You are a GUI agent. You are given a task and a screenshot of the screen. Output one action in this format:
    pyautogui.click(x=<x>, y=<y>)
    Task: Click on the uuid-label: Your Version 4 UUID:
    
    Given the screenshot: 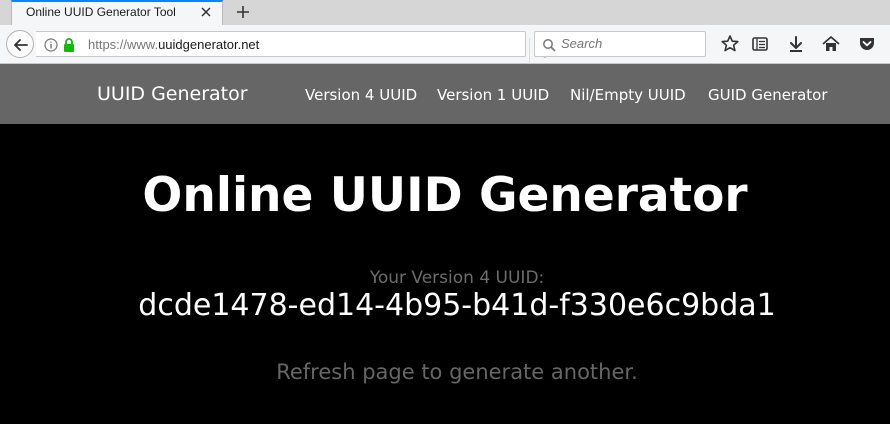 What is the action you would take?
    pyautogui.click(x=457, y=278)
    